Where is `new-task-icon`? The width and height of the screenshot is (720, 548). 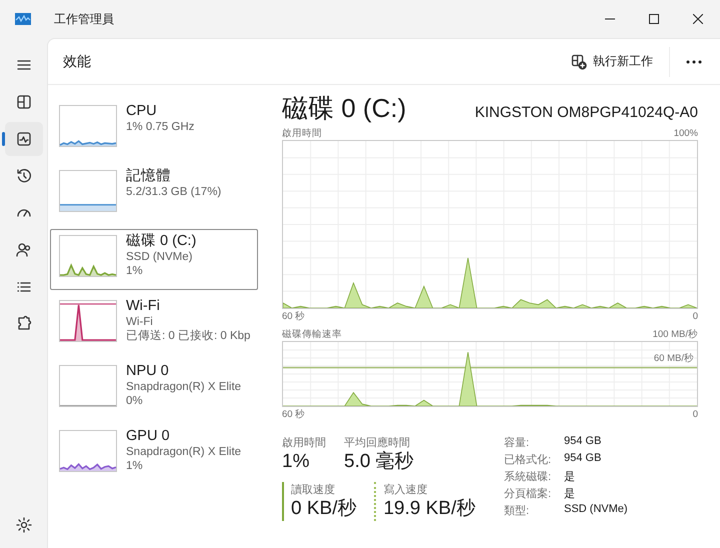
new-task-icon is located at coordinates (579, 62).